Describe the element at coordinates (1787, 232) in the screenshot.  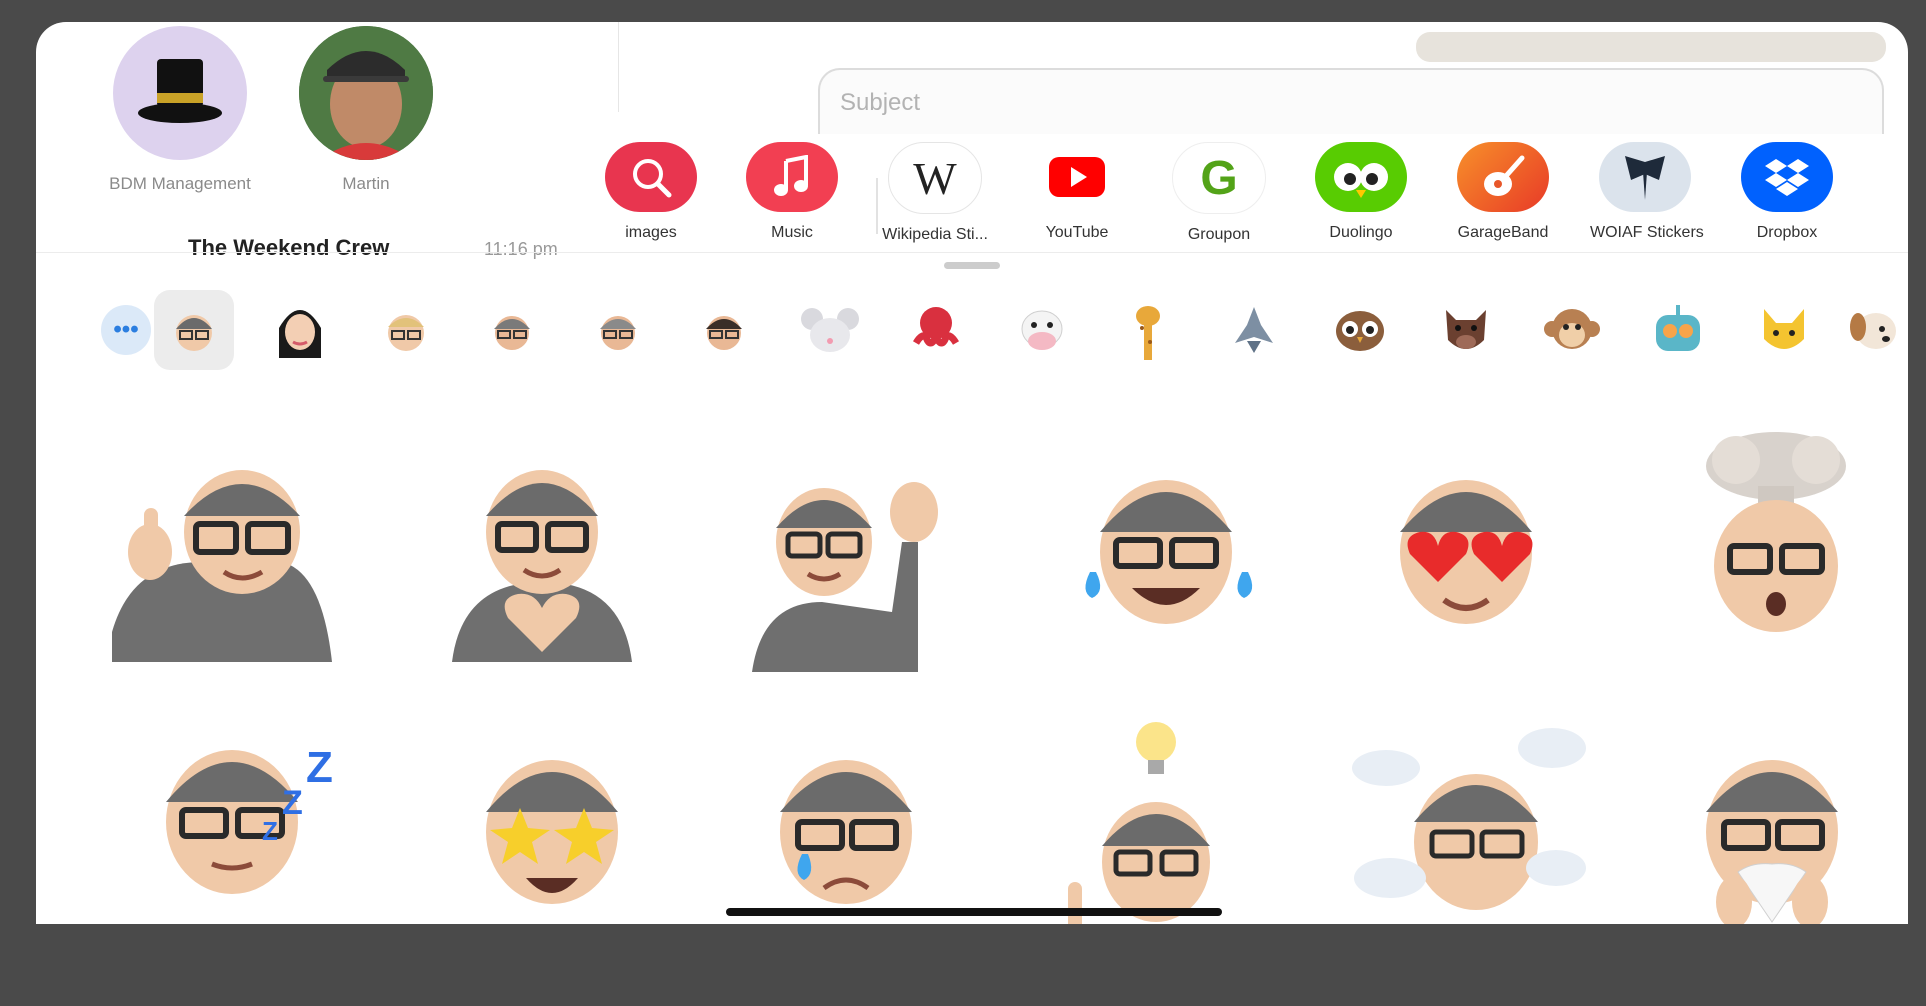
I see `app-label: Dropbox` at that location.